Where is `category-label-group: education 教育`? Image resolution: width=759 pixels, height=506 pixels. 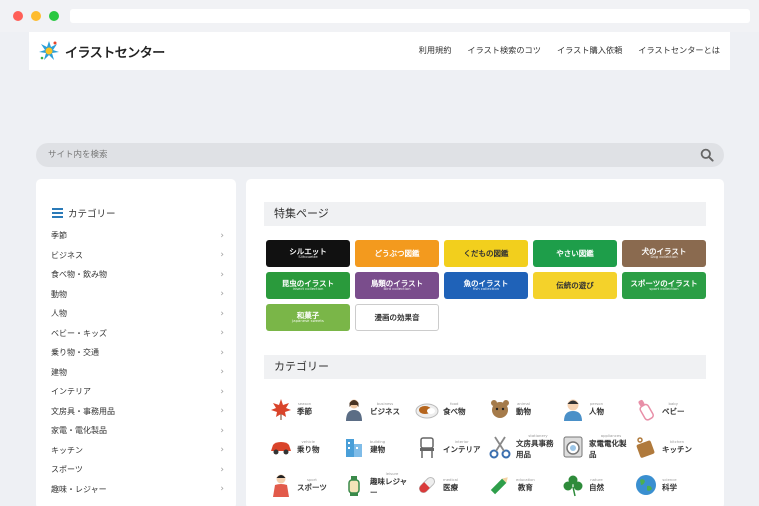
category-label-group: education 教育 is located at coordinates (525, 485).